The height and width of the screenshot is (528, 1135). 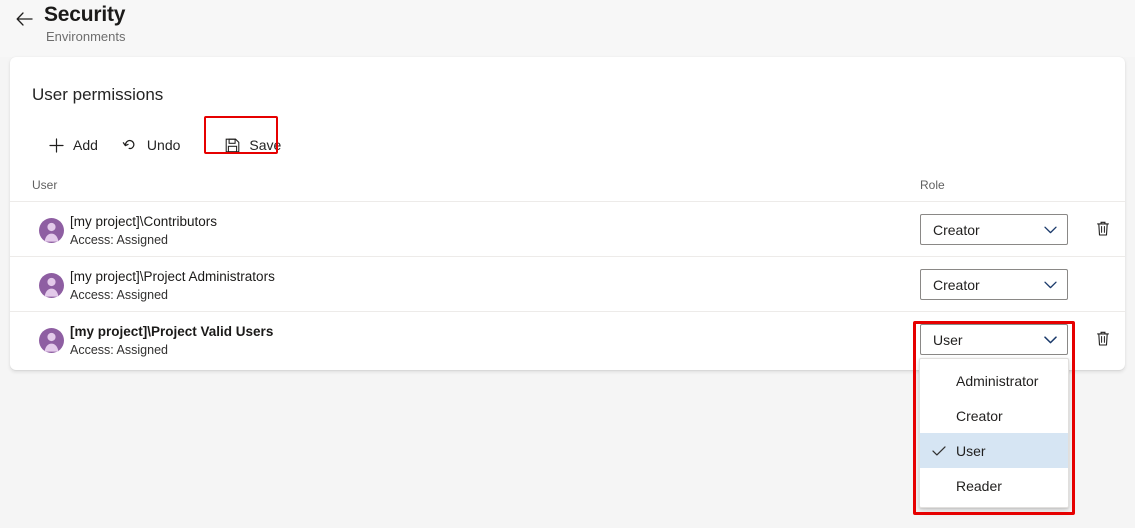 I want to click on role-select-open: User, so click(x=994, y=339).